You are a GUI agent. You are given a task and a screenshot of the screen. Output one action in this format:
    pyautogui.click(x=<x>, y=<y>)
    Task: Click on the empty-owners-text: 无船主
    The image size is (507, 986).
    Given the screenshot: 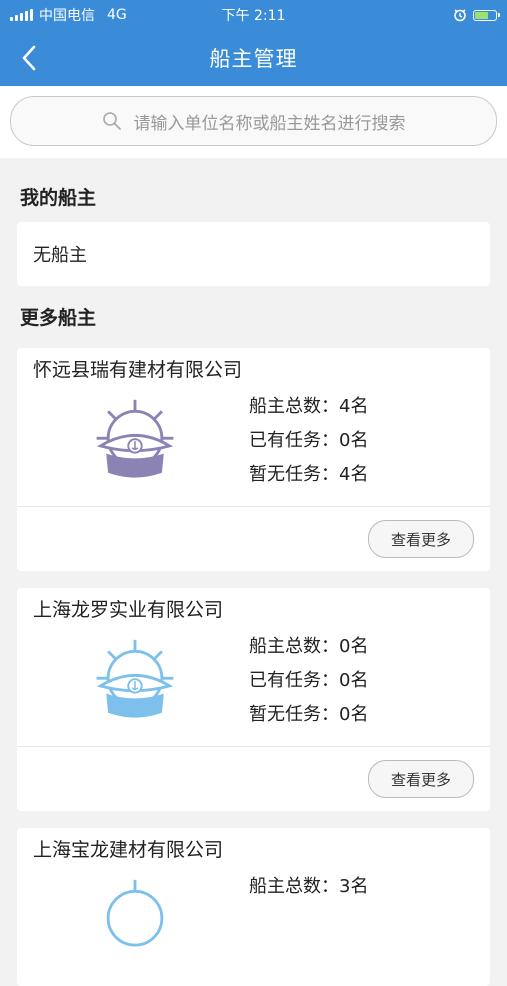 What is the action you would take?
    pyautogui.click(x=60, y=255)
    